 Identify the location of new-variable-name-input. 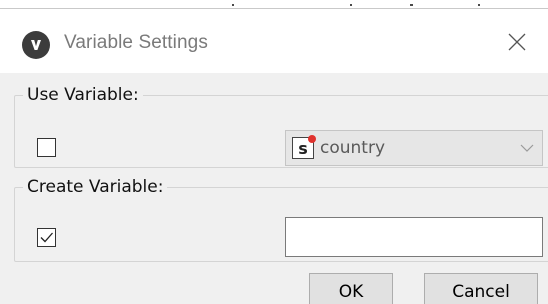
(414, 237).